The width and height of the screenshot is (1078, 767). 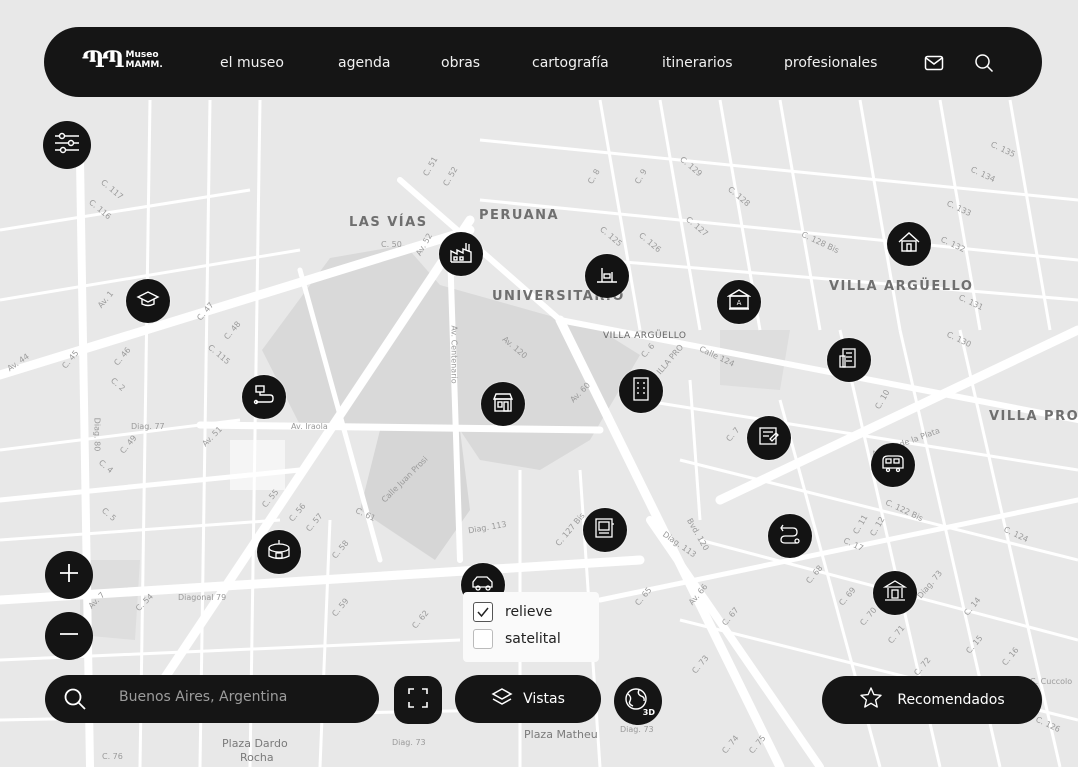 I want to click on nav-el-museo: el museo, so click(x=252, y=63).